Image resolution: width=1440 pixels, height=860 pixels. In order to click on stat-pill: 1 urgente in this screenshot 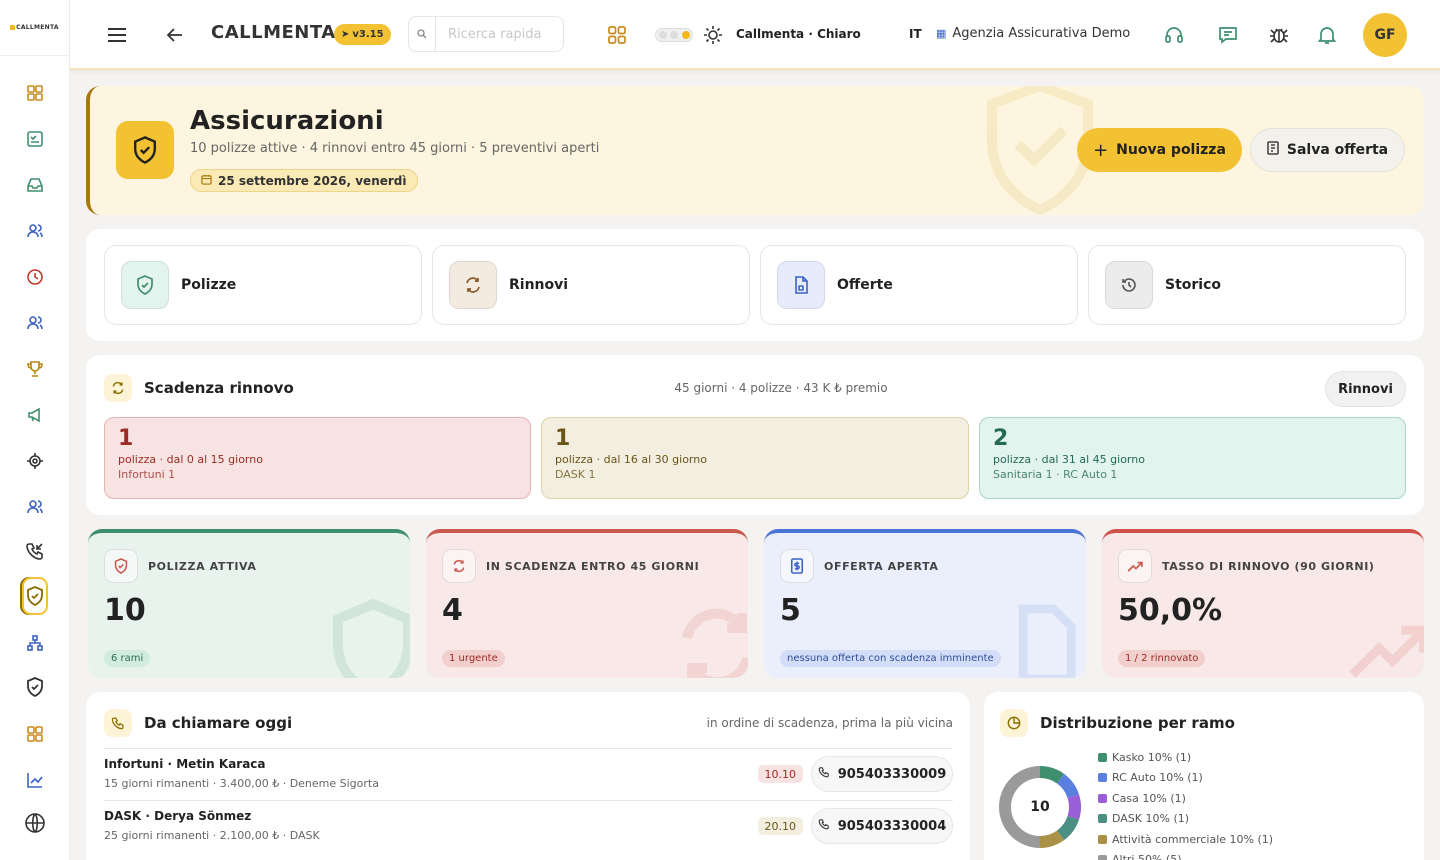, I will do `click(473, 658)`.